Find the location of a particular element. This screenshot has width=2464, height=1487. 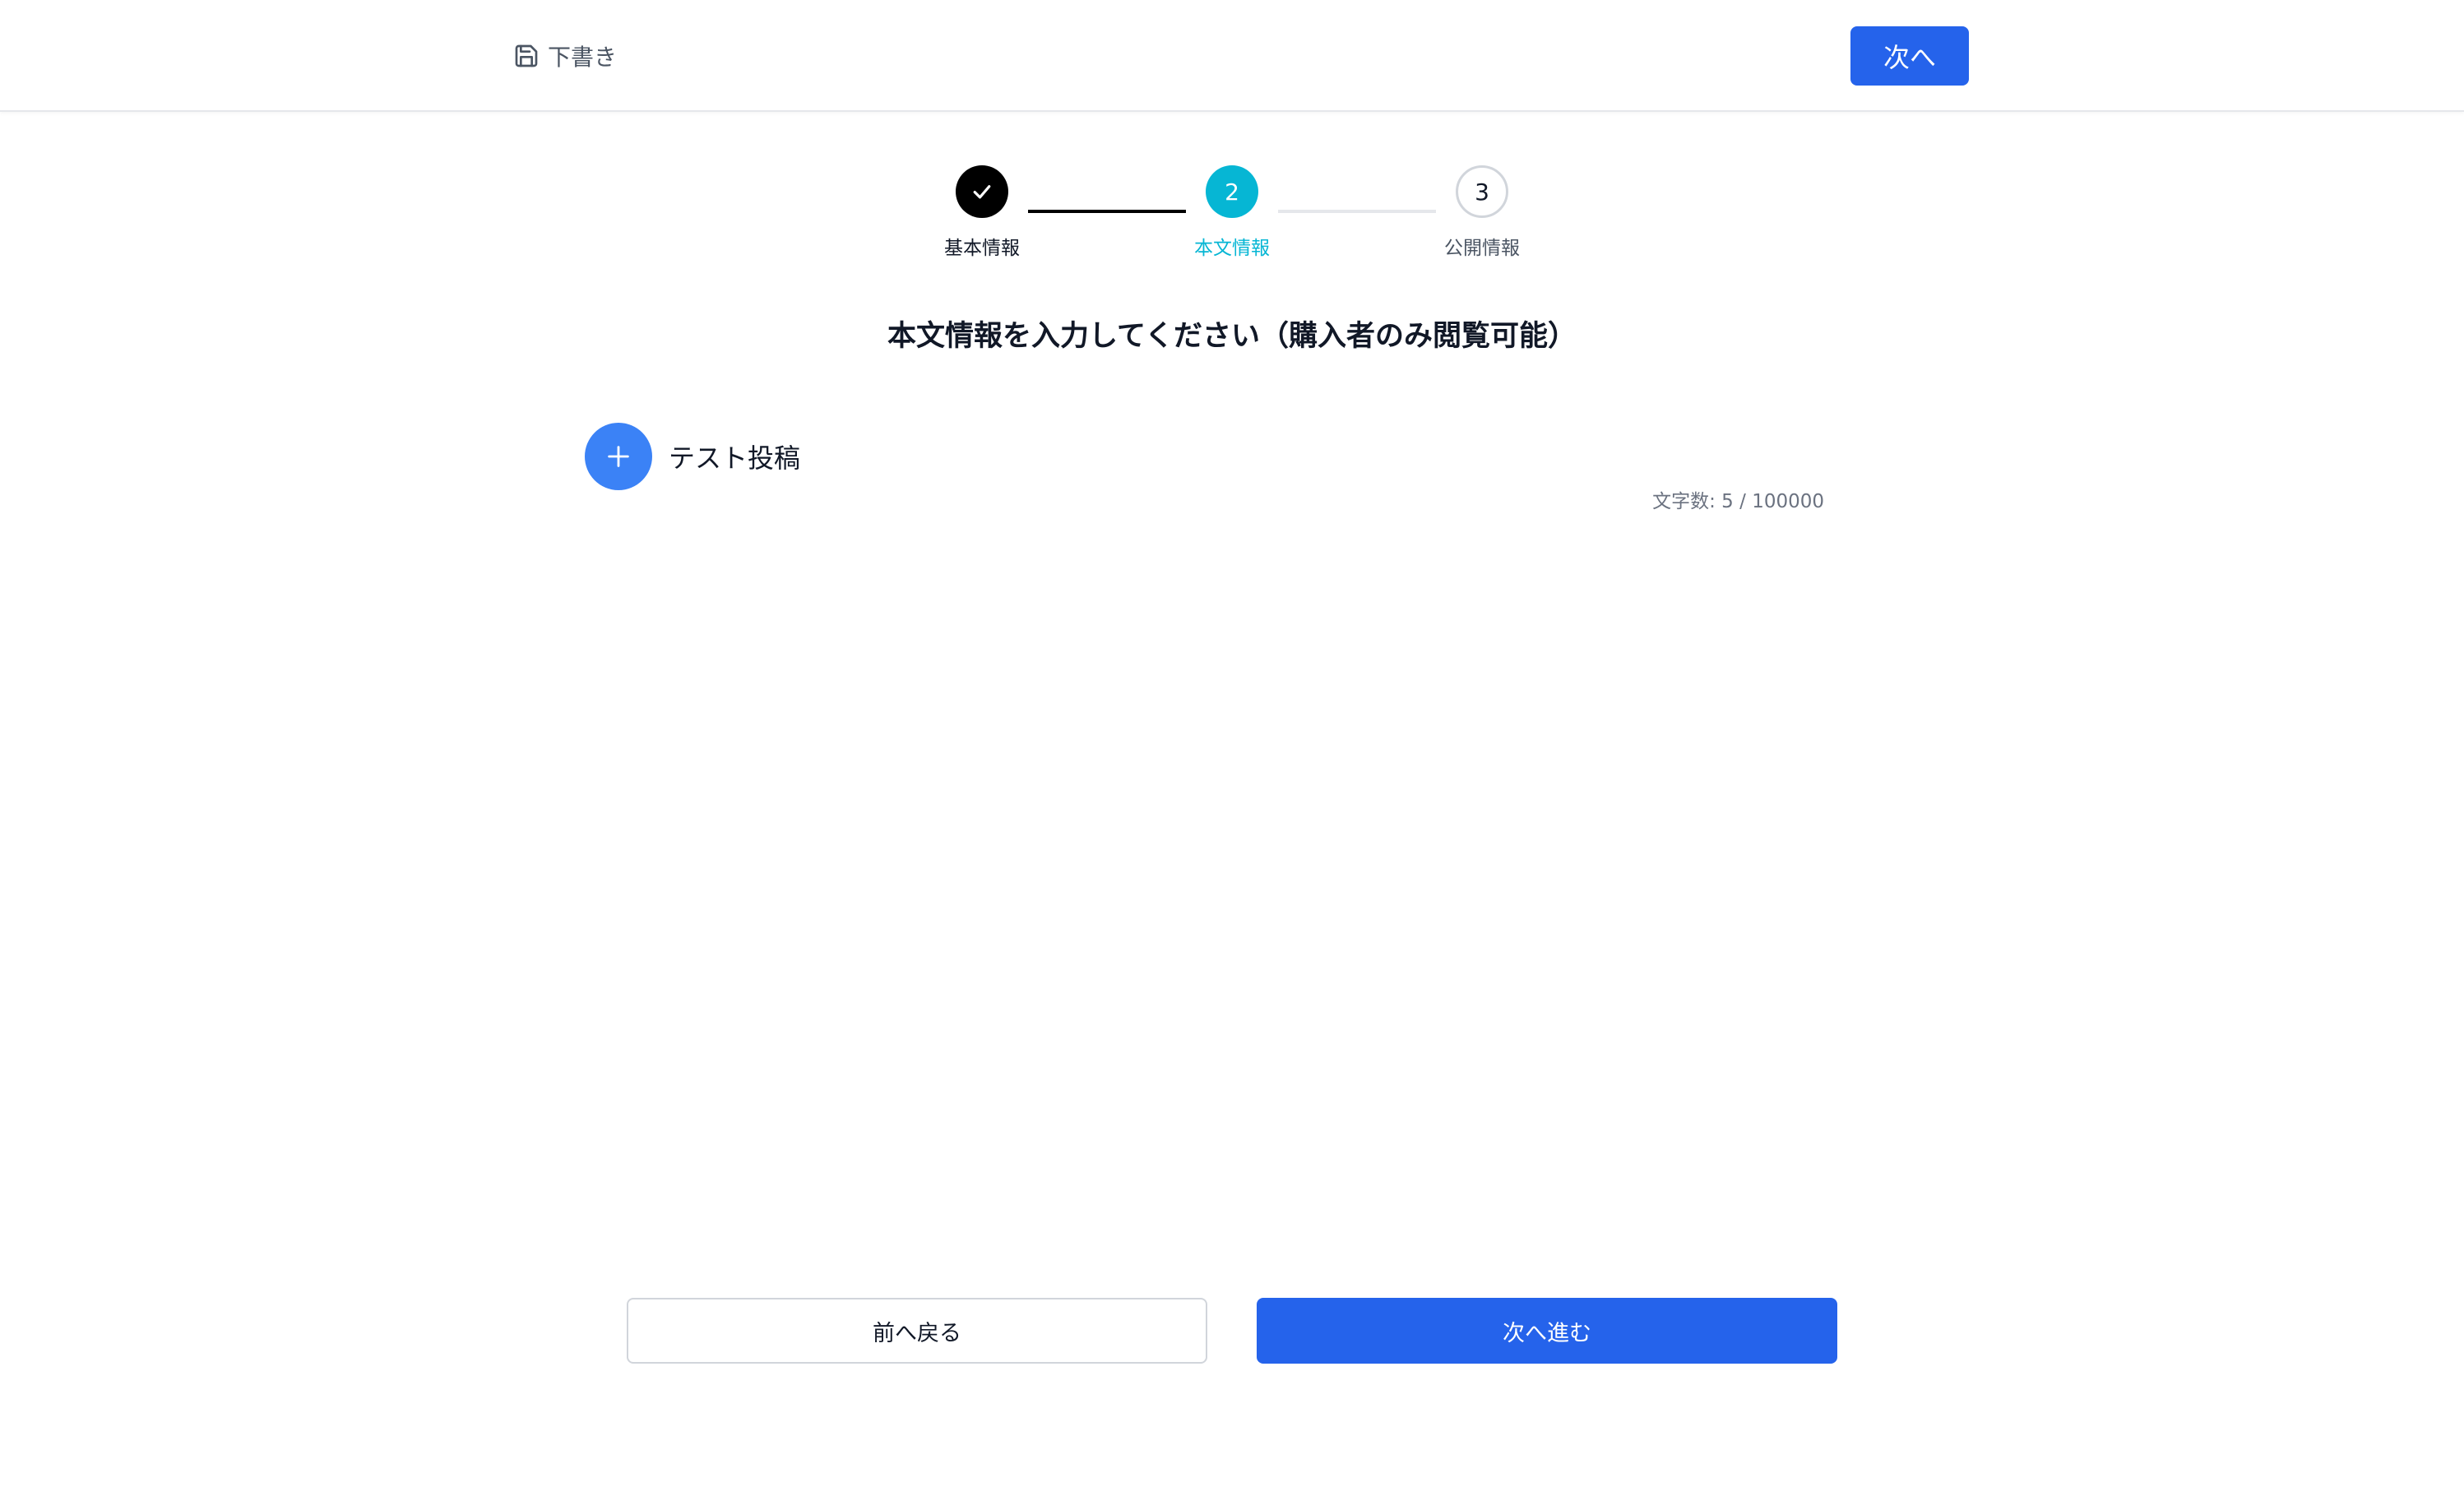

next-step-button: 次へ進む is located at coordinates (1547, 1331).